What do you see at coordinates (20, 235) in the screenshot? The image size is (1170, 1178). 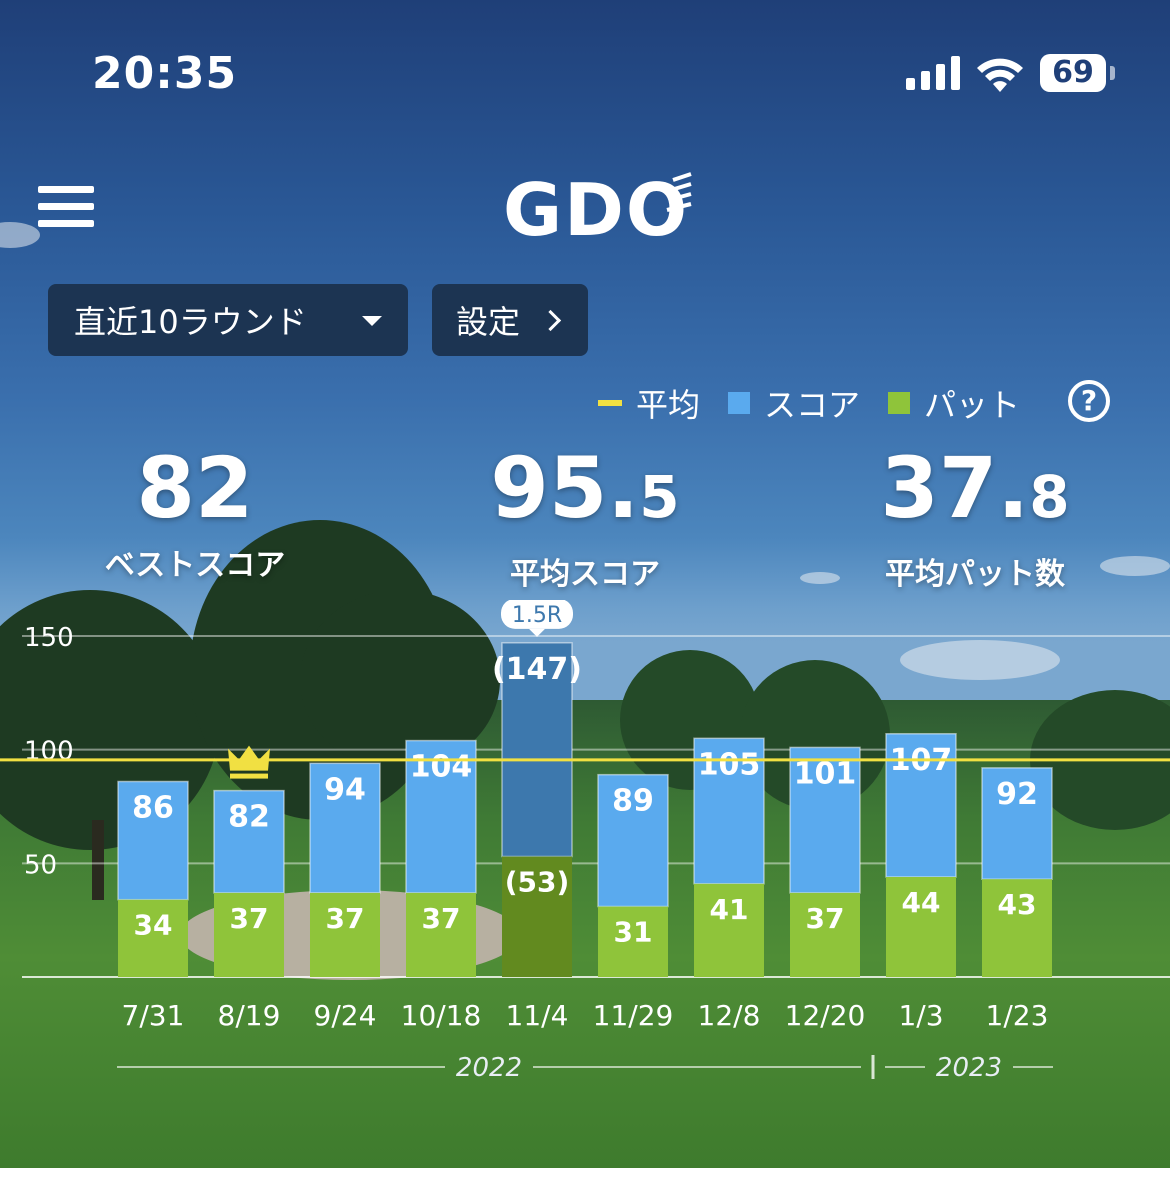 I see `cloud` at bounding box center [20, 235].